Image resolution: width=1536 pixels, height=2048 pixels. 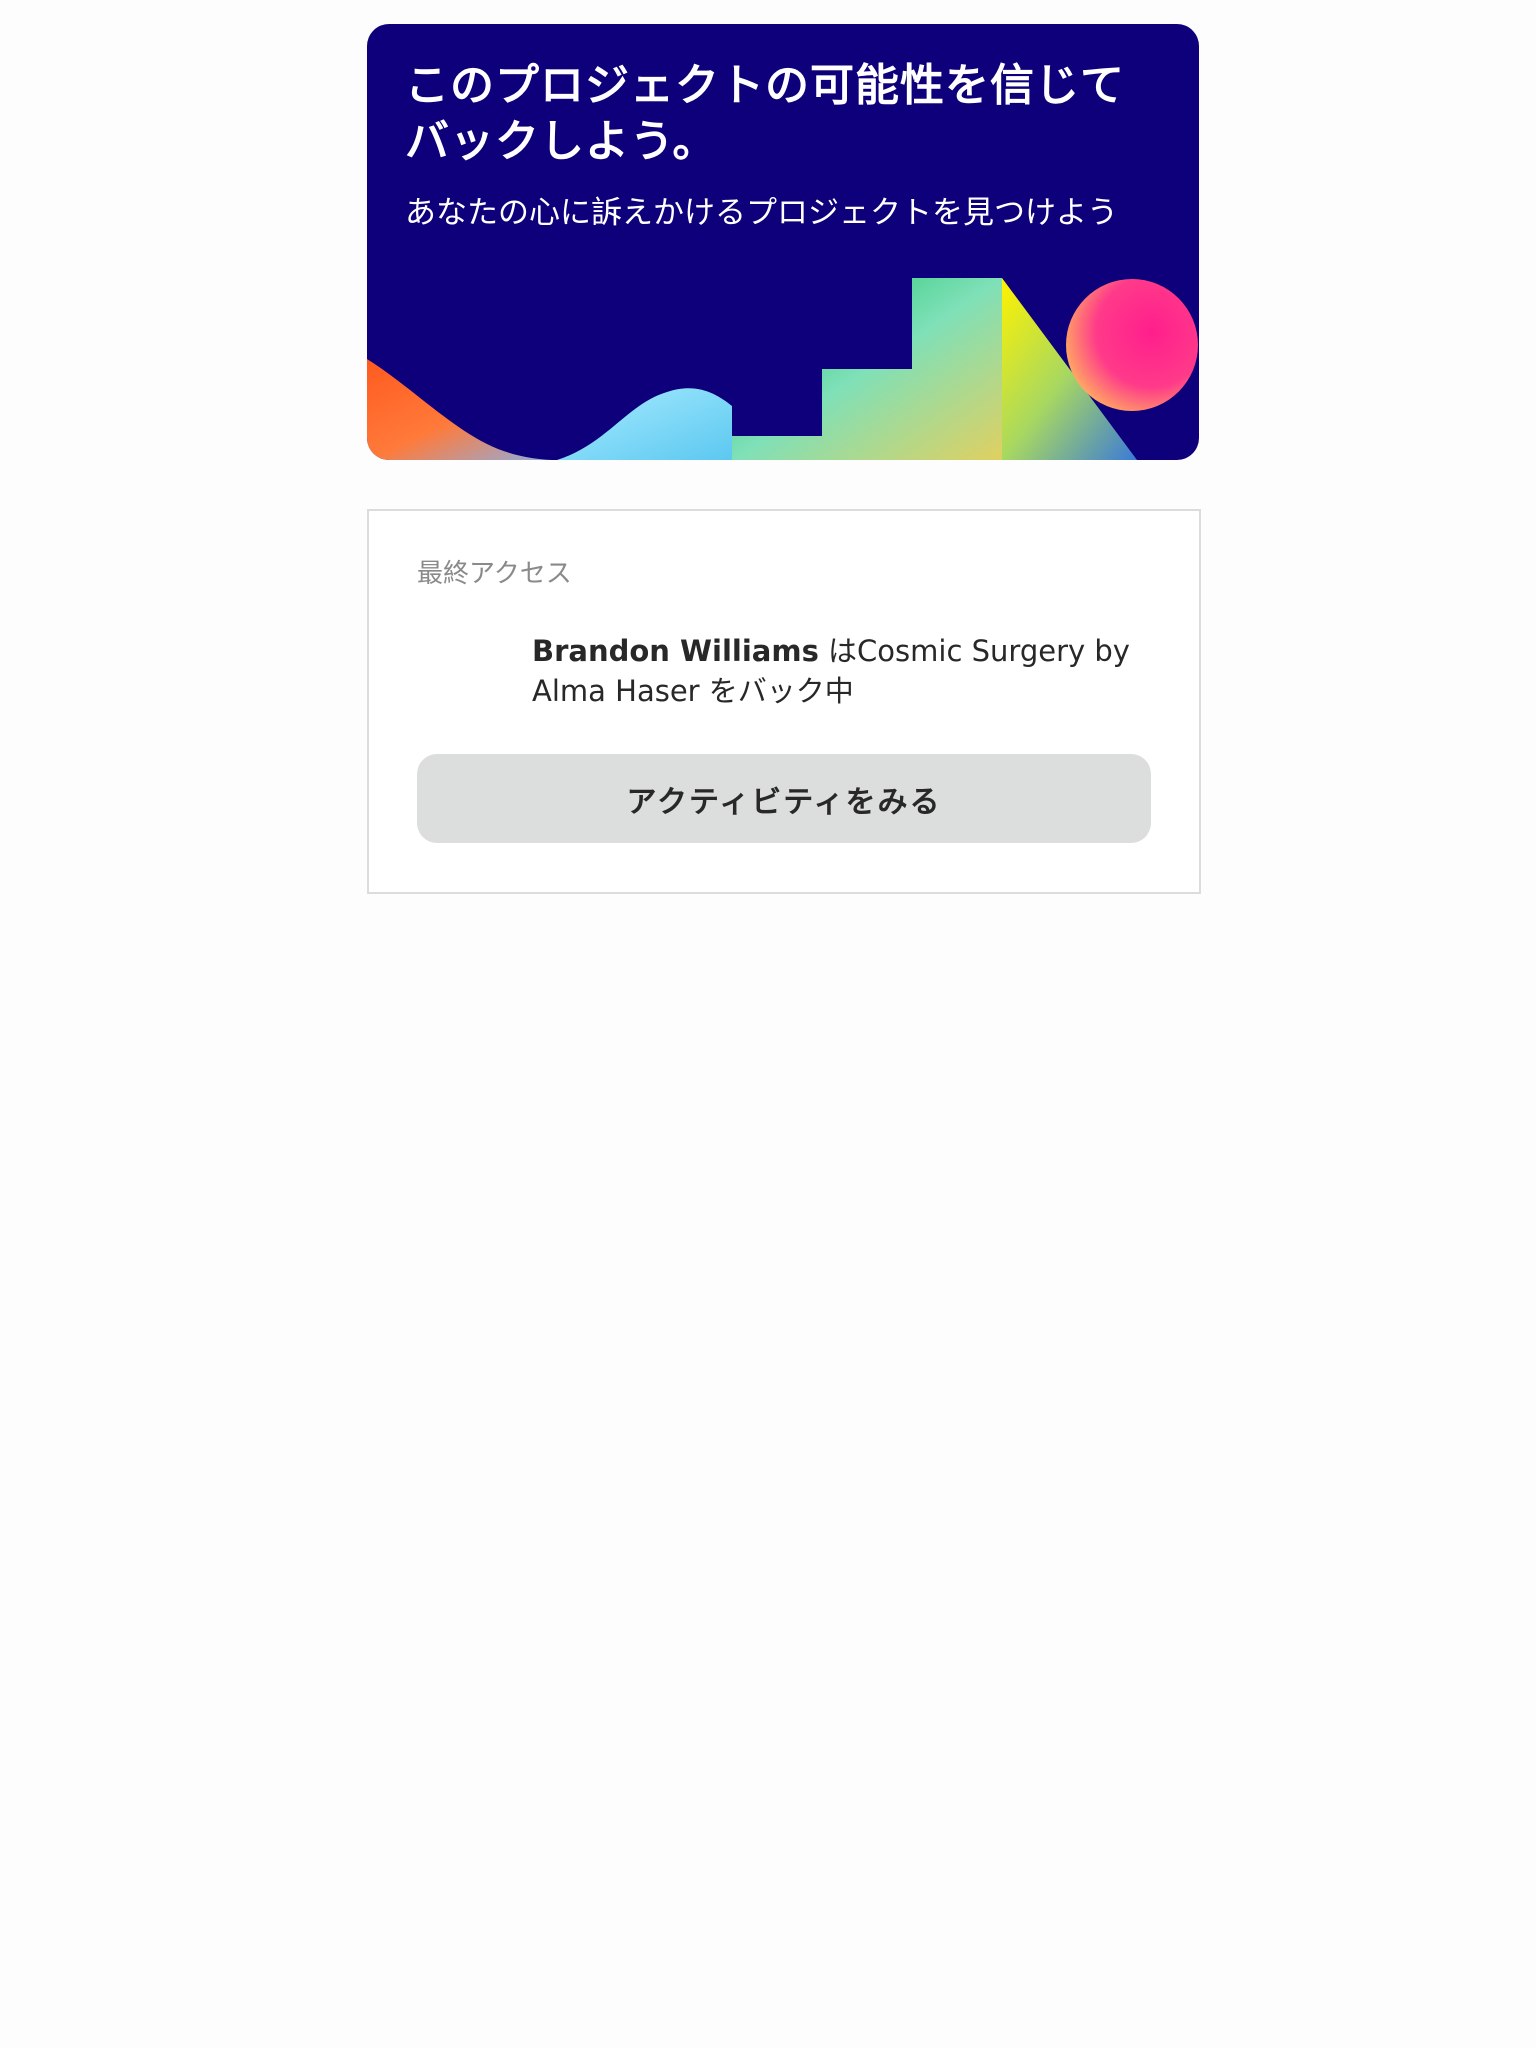 What do you see at coordinates (477, 409) in the screenshot?
I see `orange-wave-shape` at bounding box center [477, 409].